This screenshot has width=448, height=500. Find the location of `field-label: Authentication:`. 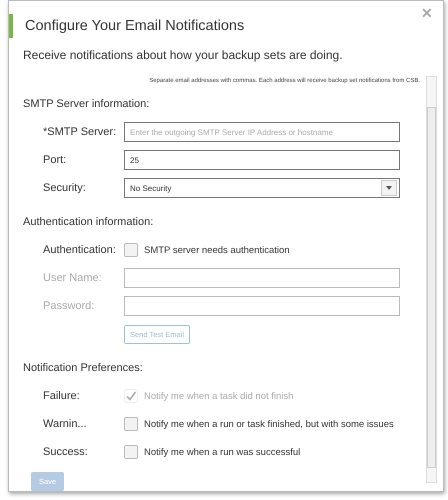

field-label: Authentication: is located at coordinates (80, 250).